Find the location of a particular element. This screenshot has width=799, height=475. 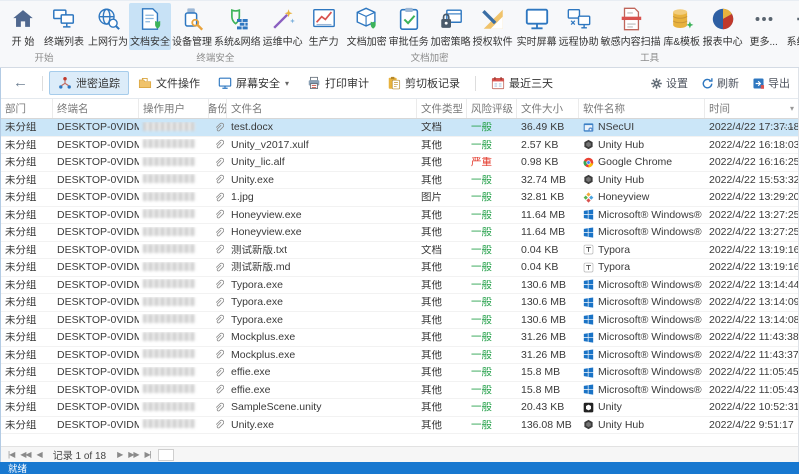

ribbon-button: 敏感内容扫描 is located at coordinates (631, 26).